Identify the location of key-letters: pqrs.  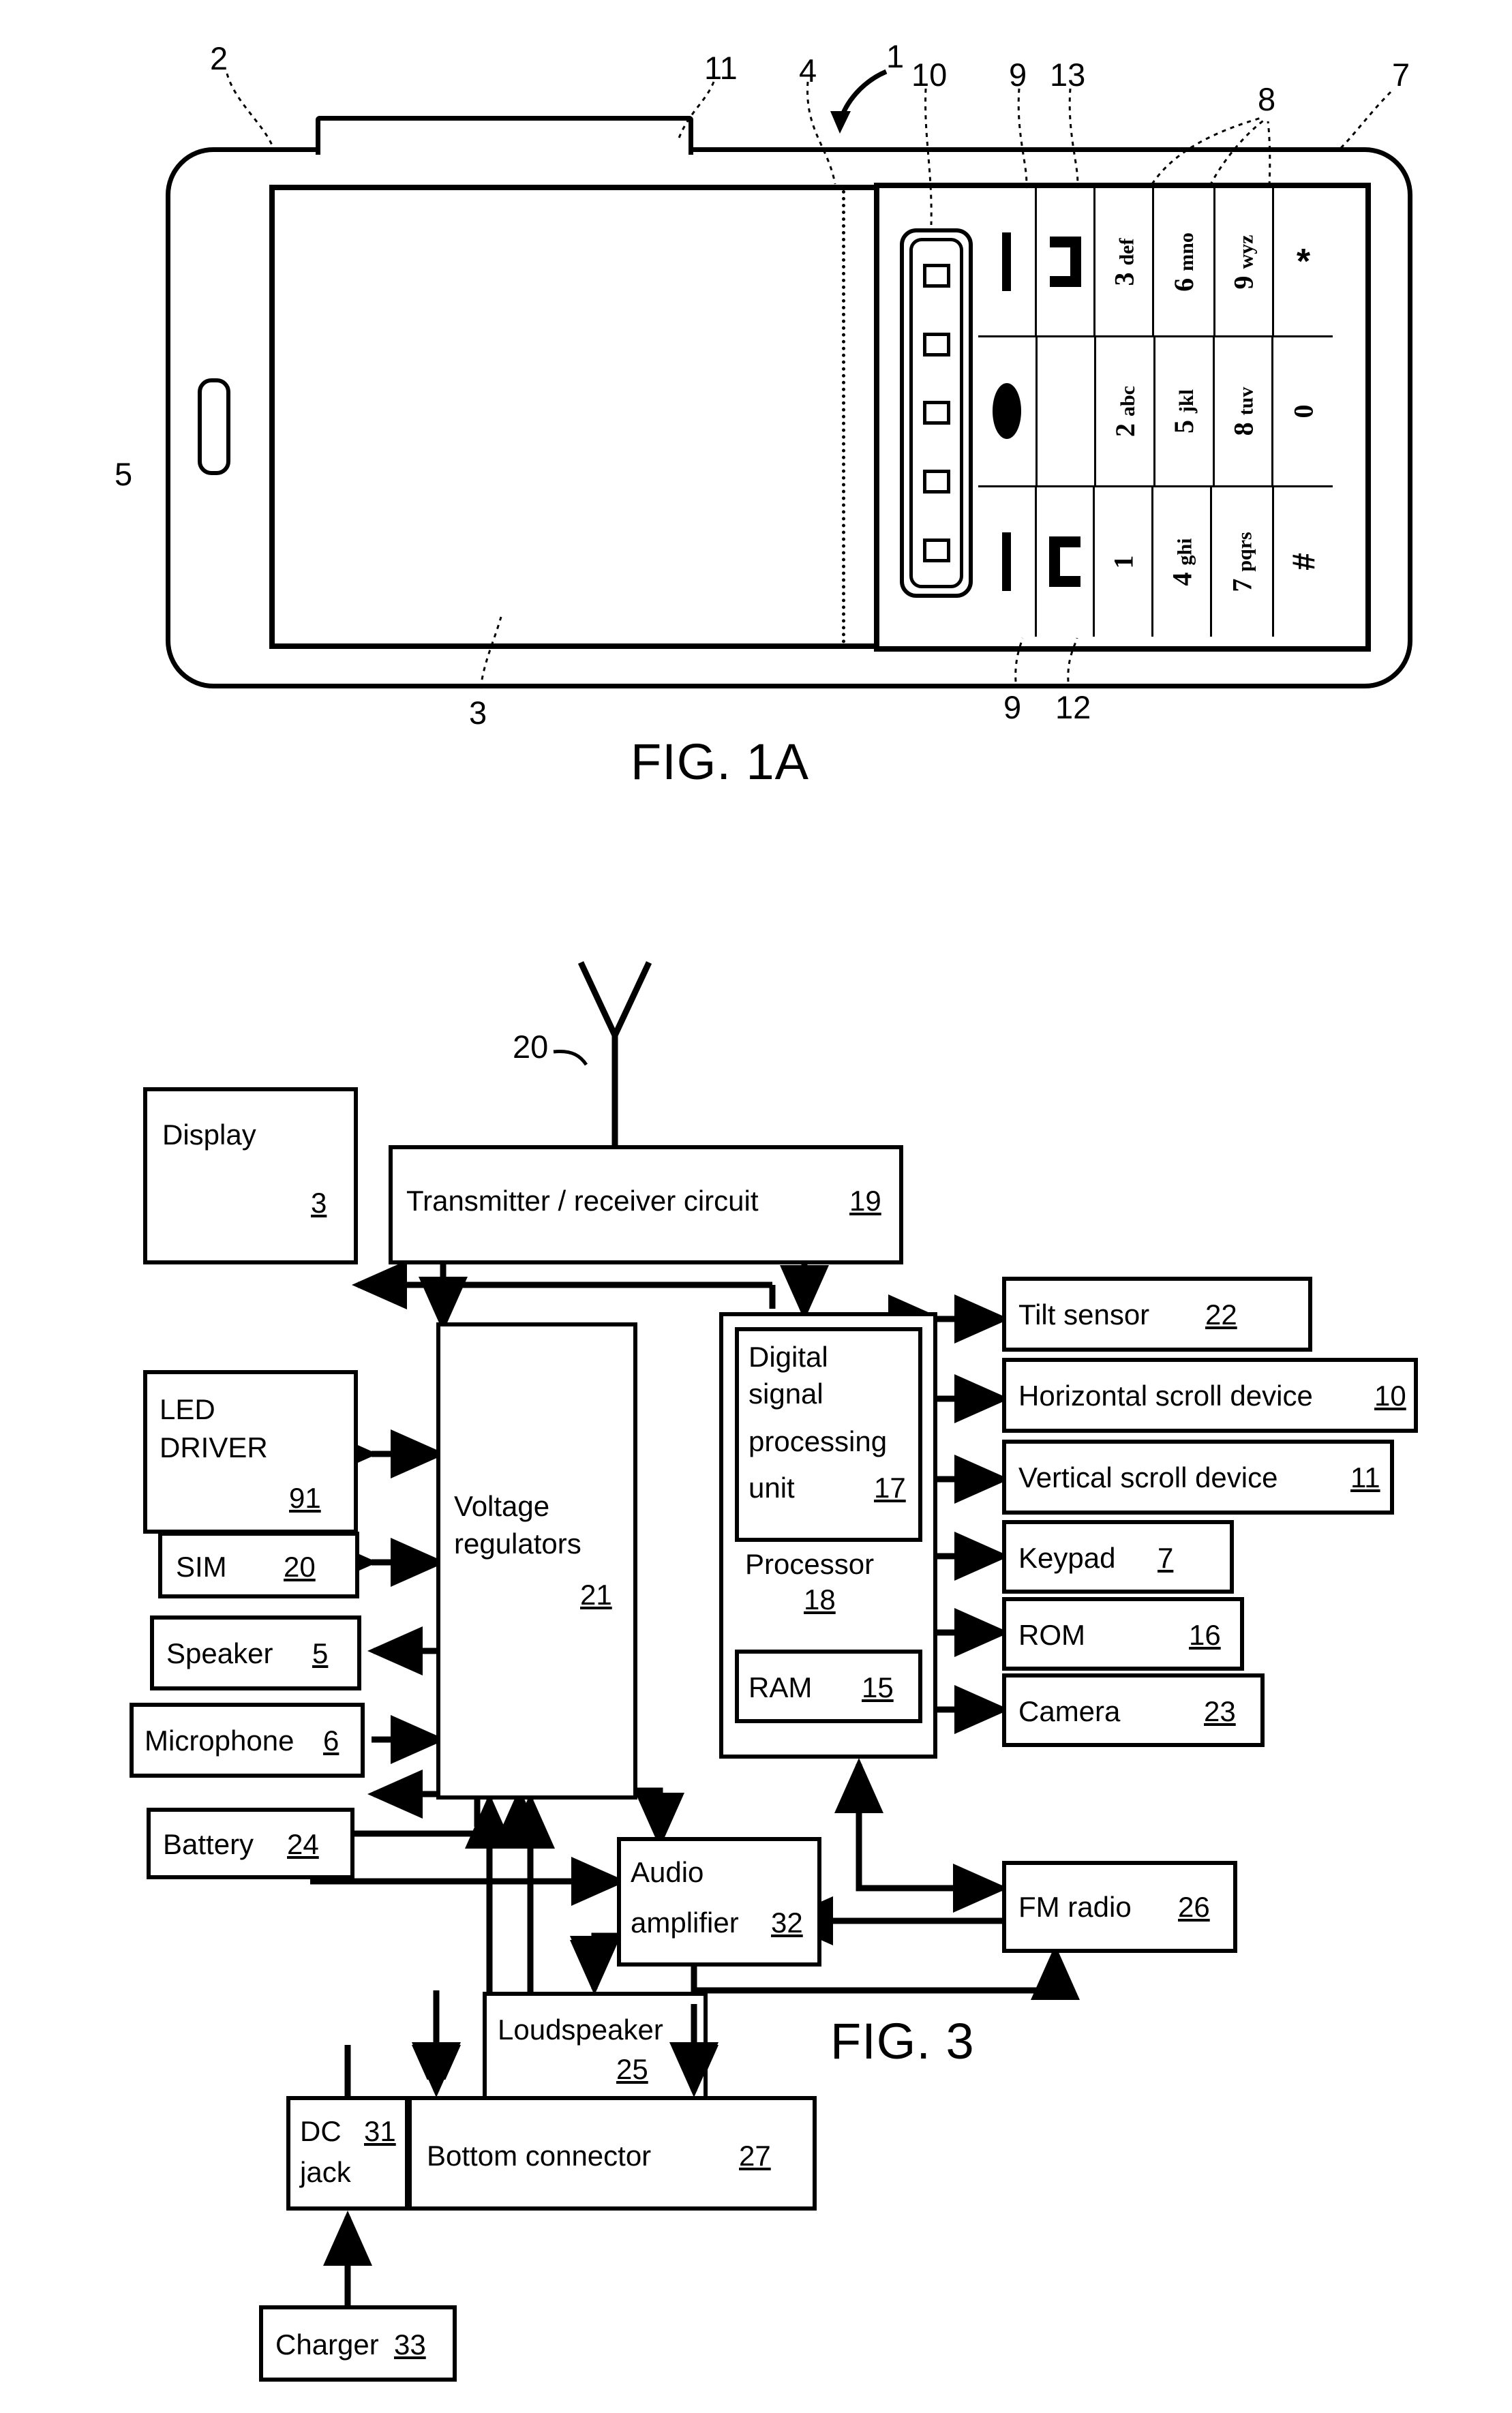
(1244, 552).